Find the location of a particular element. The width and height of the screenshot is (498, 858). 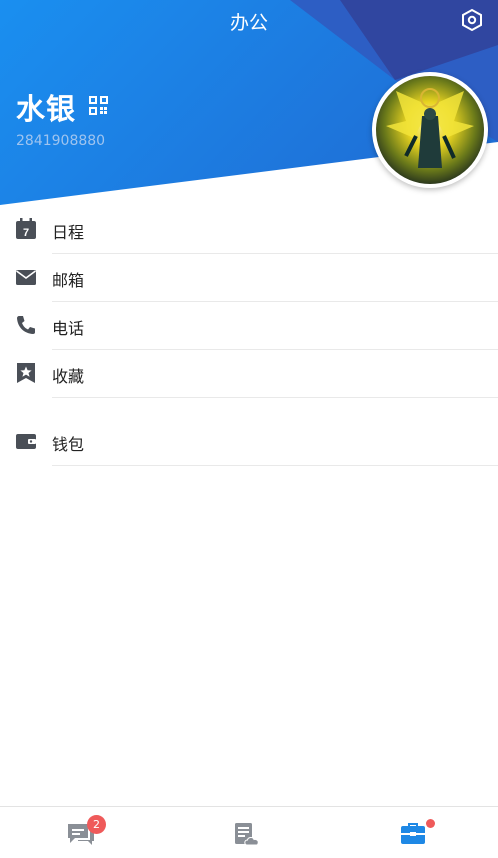

avatar is located at coordinates (430, 130).